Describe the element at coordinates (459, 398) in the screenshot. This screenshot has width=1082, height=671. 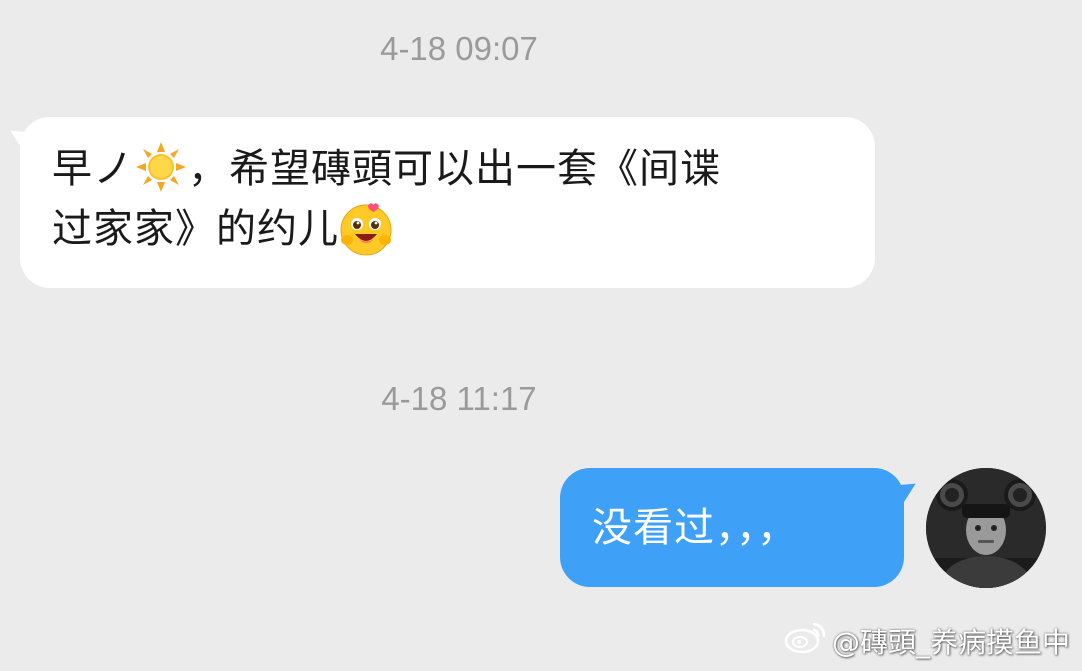
I see `message-timestamp: 4-18 11:17` at that location.